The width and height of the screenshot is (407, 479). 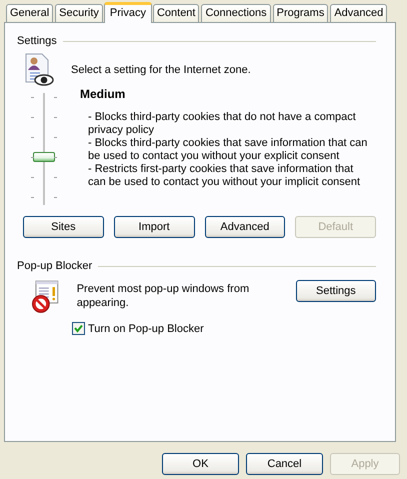 What do you see at coordinates (245, 227) in the screenshot?
I see `privacy-button: Advanced` at bounding box center [245, 227].